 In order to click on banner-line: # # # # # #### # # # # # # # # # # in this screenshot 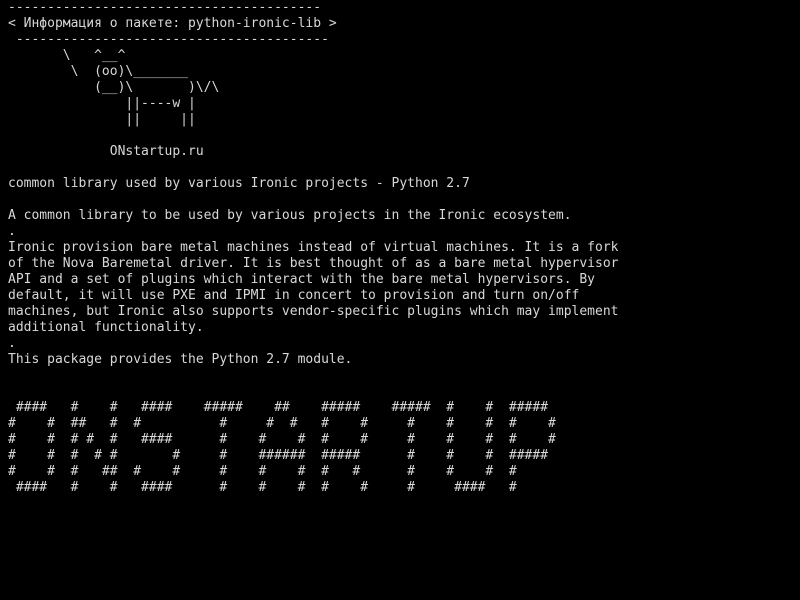, I will do `click(282, 439)`.